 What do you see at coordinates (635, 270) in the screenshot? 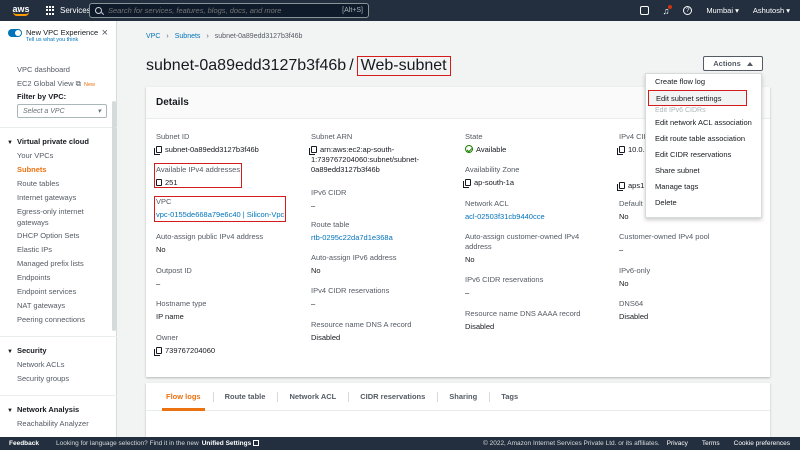
I see `field-label: IPv6-only` at bounding box center [635, 270].